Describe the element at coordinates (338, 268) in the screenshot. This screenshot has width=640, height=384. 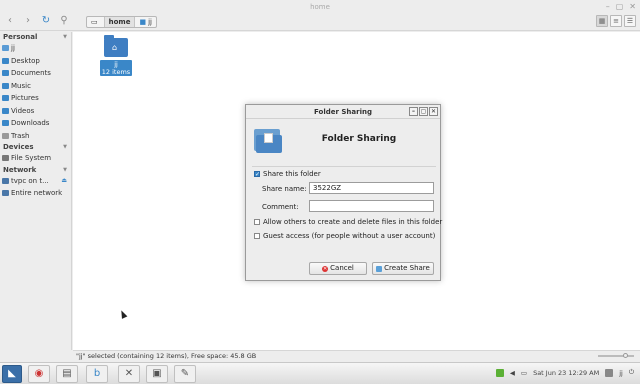
I see `cancel-button: ✕ Cancel` at that location.